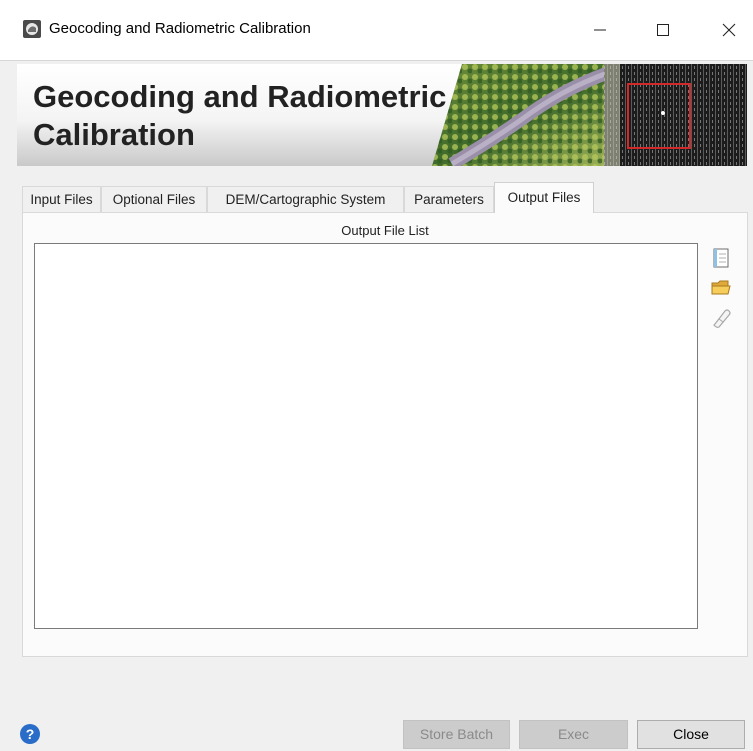 The height and width of the screenshot is (751, 753). What do you see at coordinates (154, 199) in the screenshot?
I see `tab-optional-files: Optional Files` at bounding box center [154, 199].